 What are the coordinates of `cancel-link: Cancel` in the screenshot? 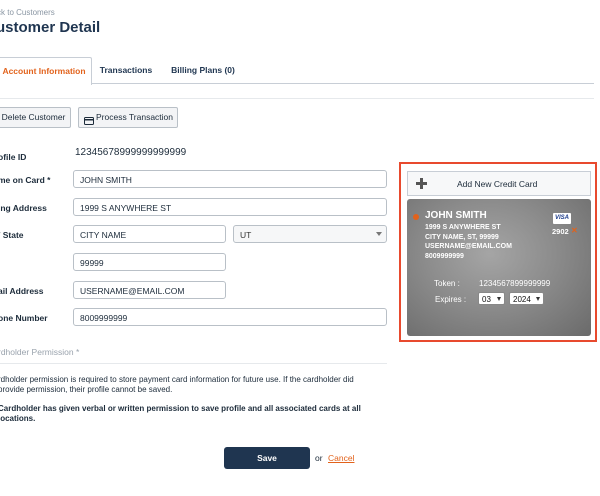 It's located at (341, 458).